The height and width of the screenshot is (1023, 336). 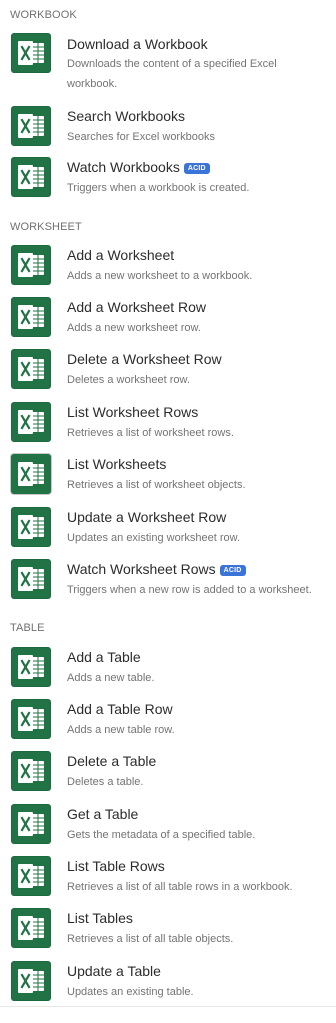 What do you see at coordinates (120, 709) in the screenshot?
I see `module-title: Add a Table Row` at bounding box center [120, 709].